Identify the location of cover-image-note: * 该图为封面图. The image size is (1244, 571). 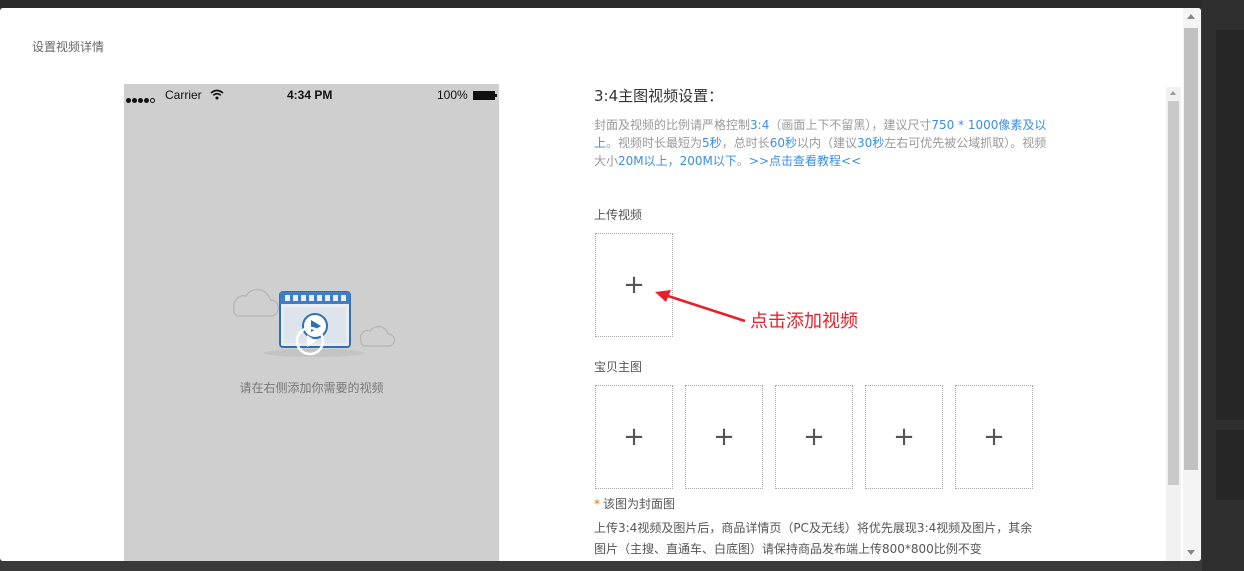
(635, 504).